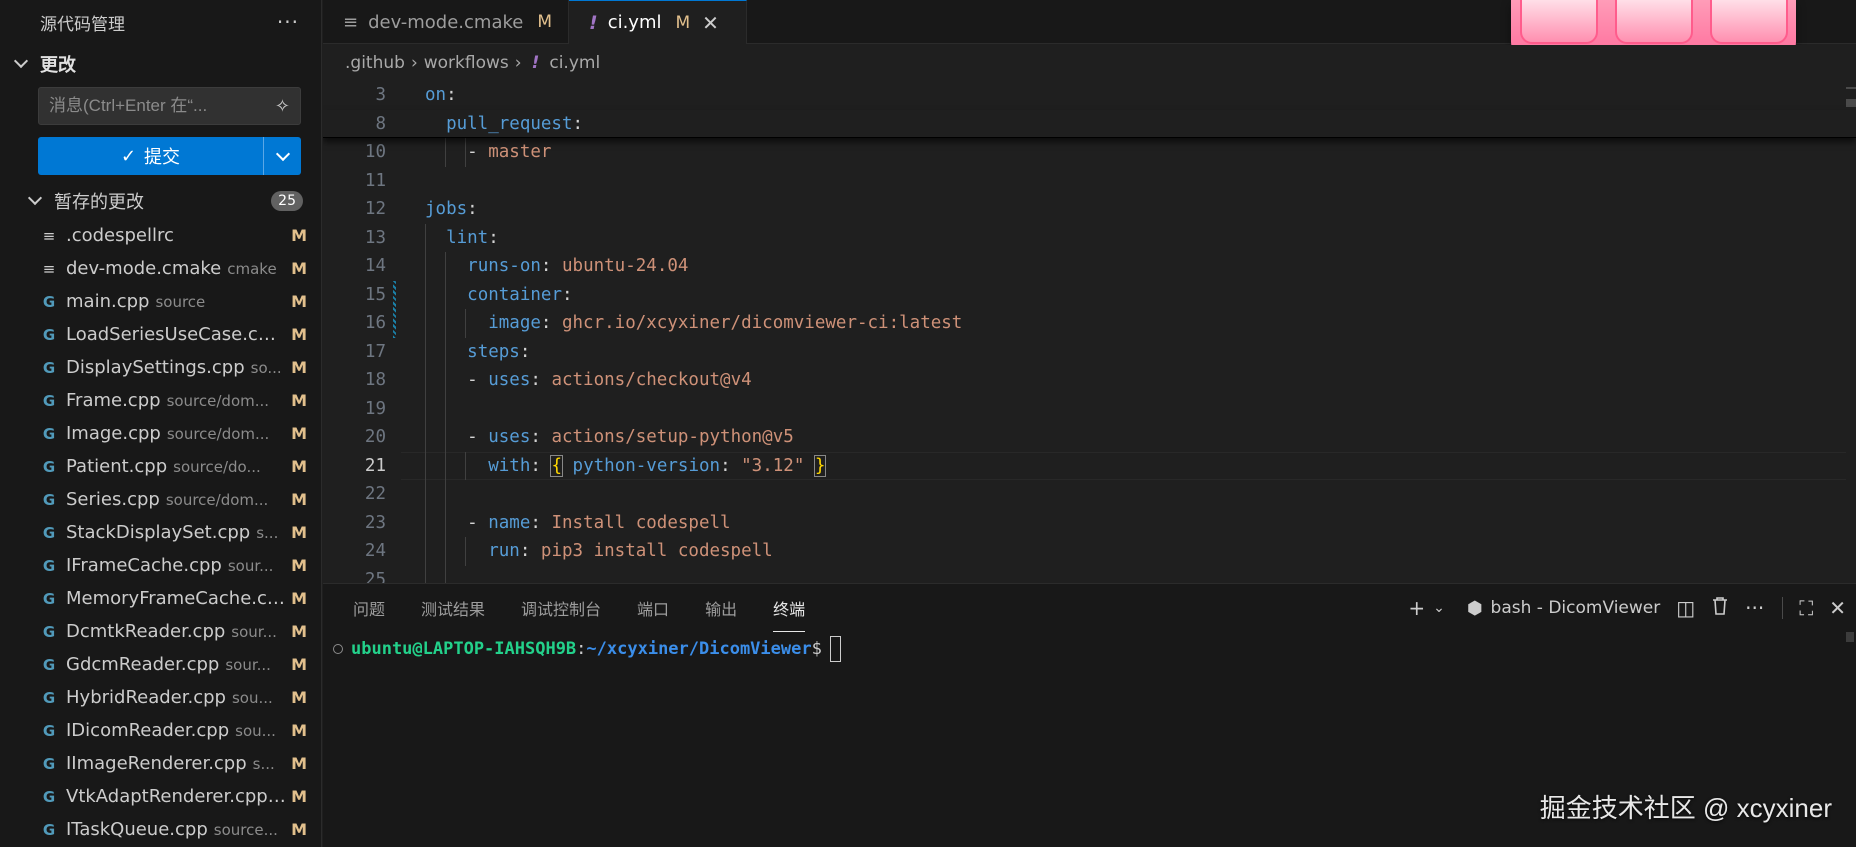 This screenshot has width=1856, height=847. What do you see at coordinates (375, 576) in the screenshot?
I see `line-number: 25` at bounding box center [375, 576].